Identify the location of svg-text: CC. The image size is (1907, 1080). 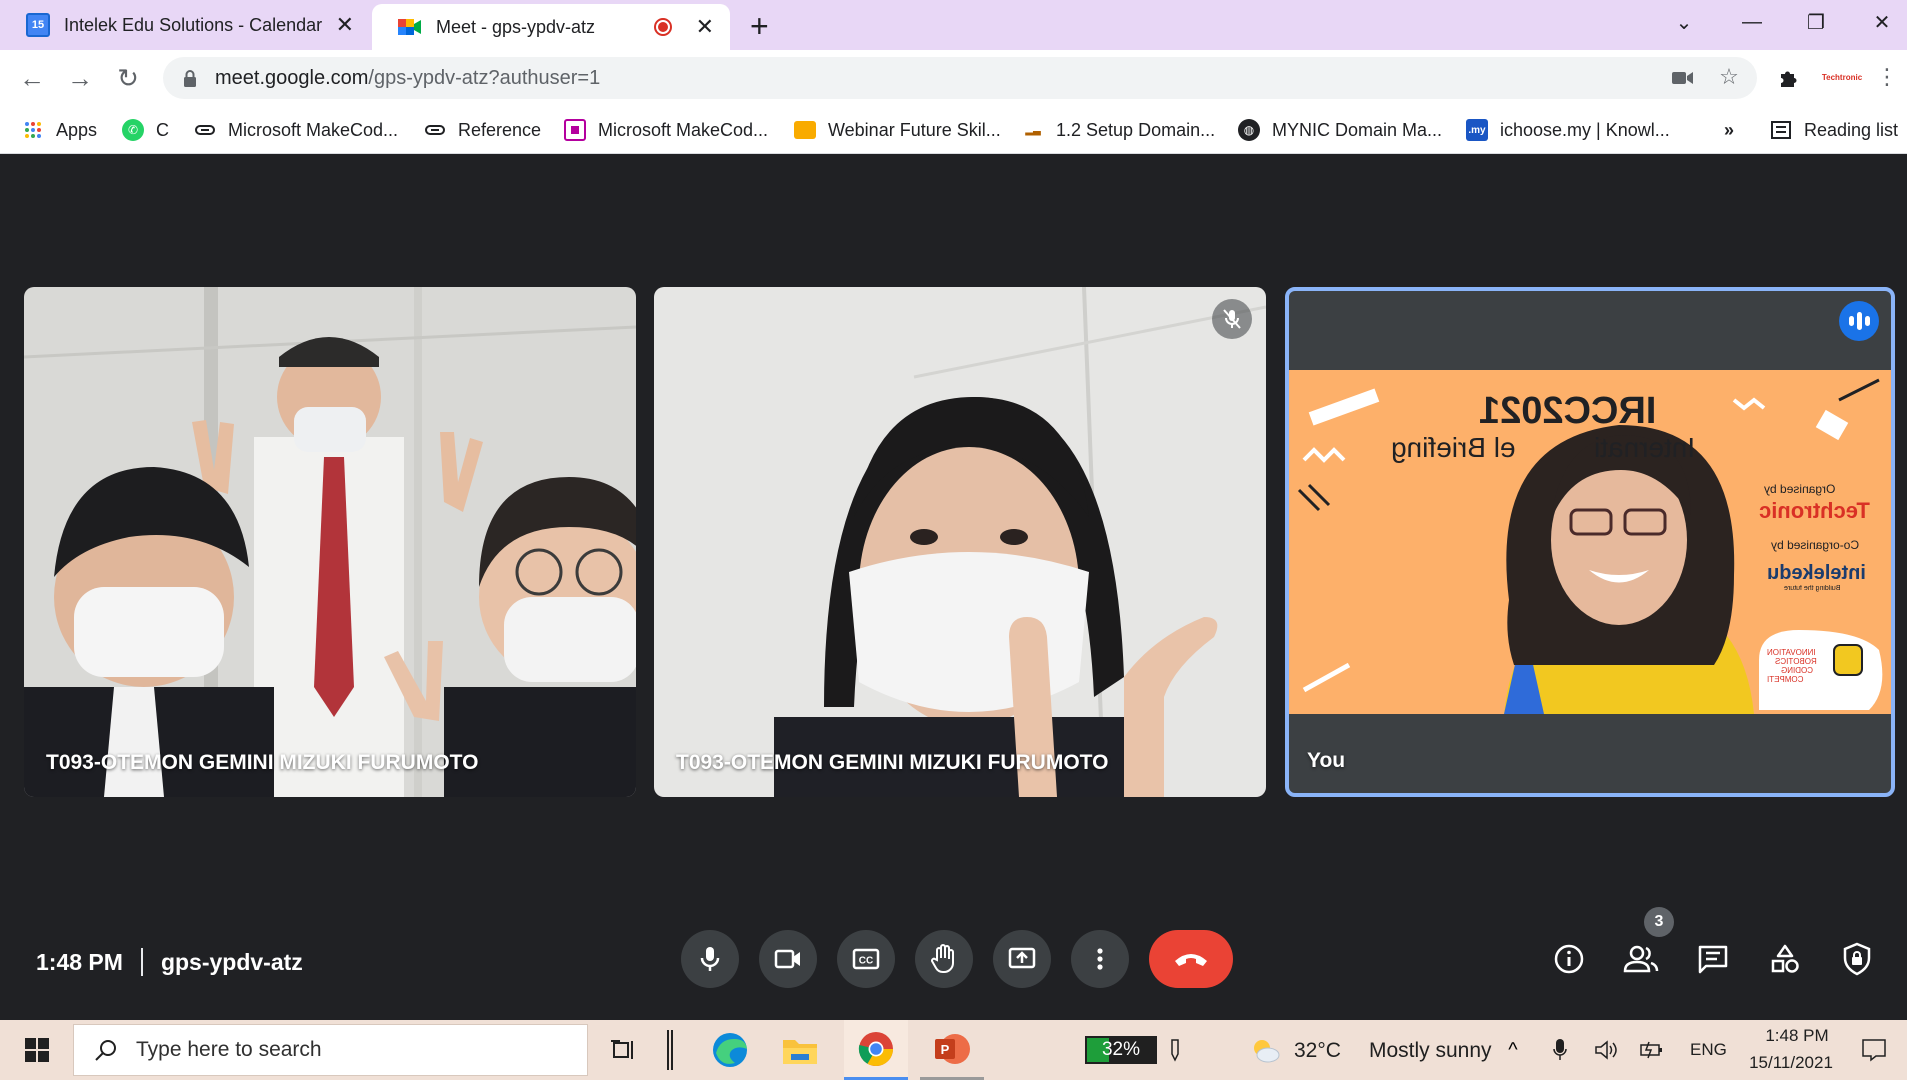
(866, 961).